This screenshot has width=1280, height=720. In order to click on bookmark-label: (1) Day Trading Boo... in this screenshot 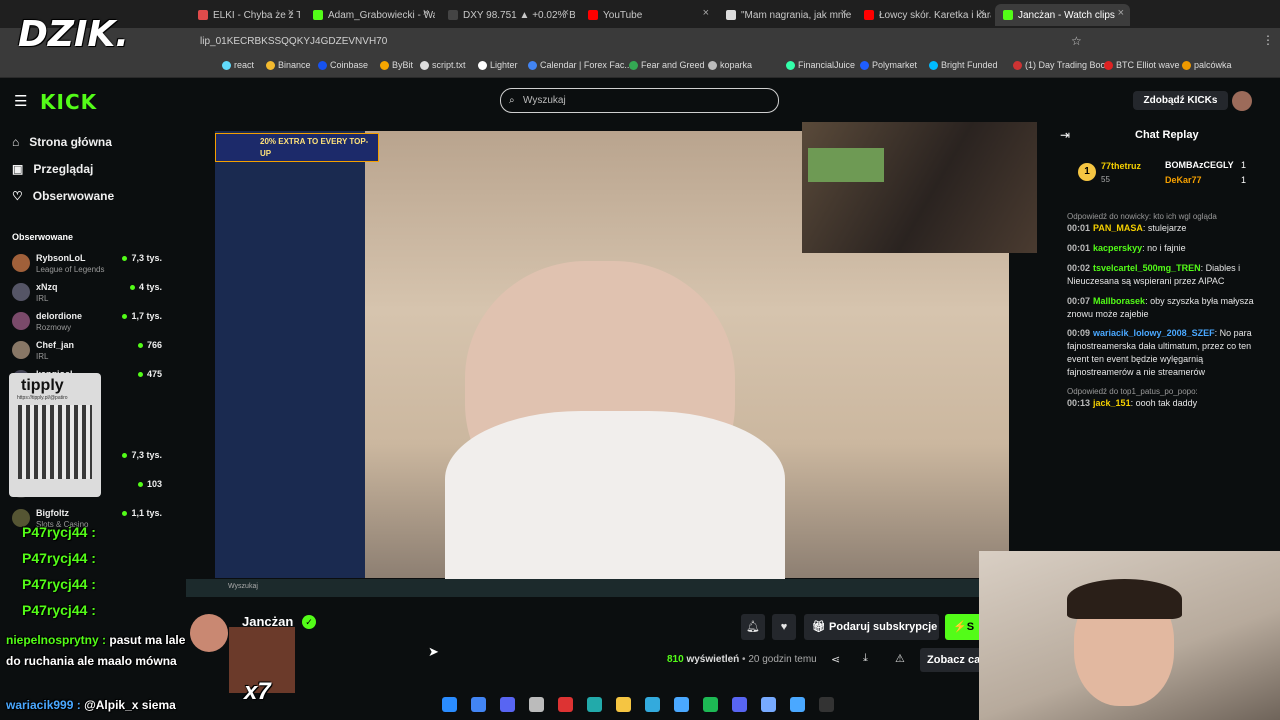, I will do `click(1069, 65)`.